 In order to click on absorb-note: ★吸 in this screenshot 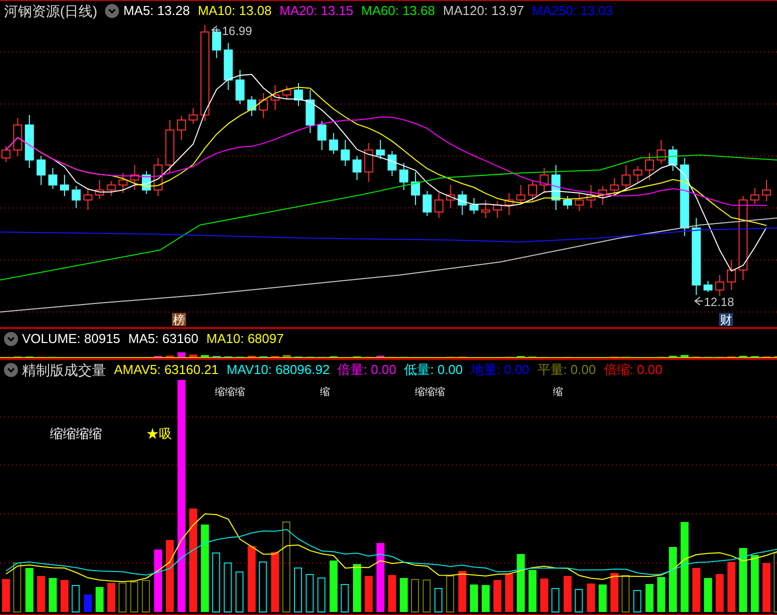, I will do `click(159, 433)`.